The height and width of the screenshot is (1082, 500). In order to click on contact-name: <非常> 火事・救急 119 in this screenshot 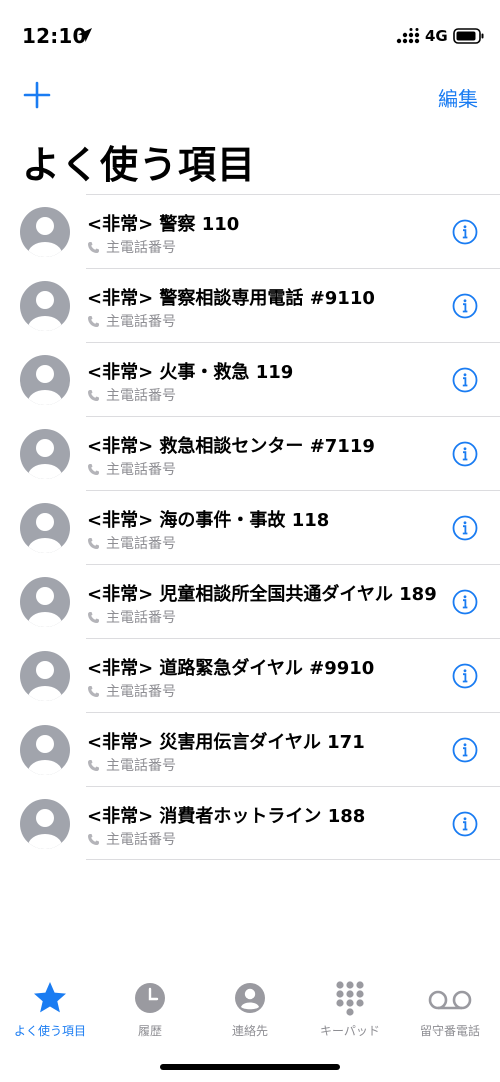, I will do `click(190, 372)`.